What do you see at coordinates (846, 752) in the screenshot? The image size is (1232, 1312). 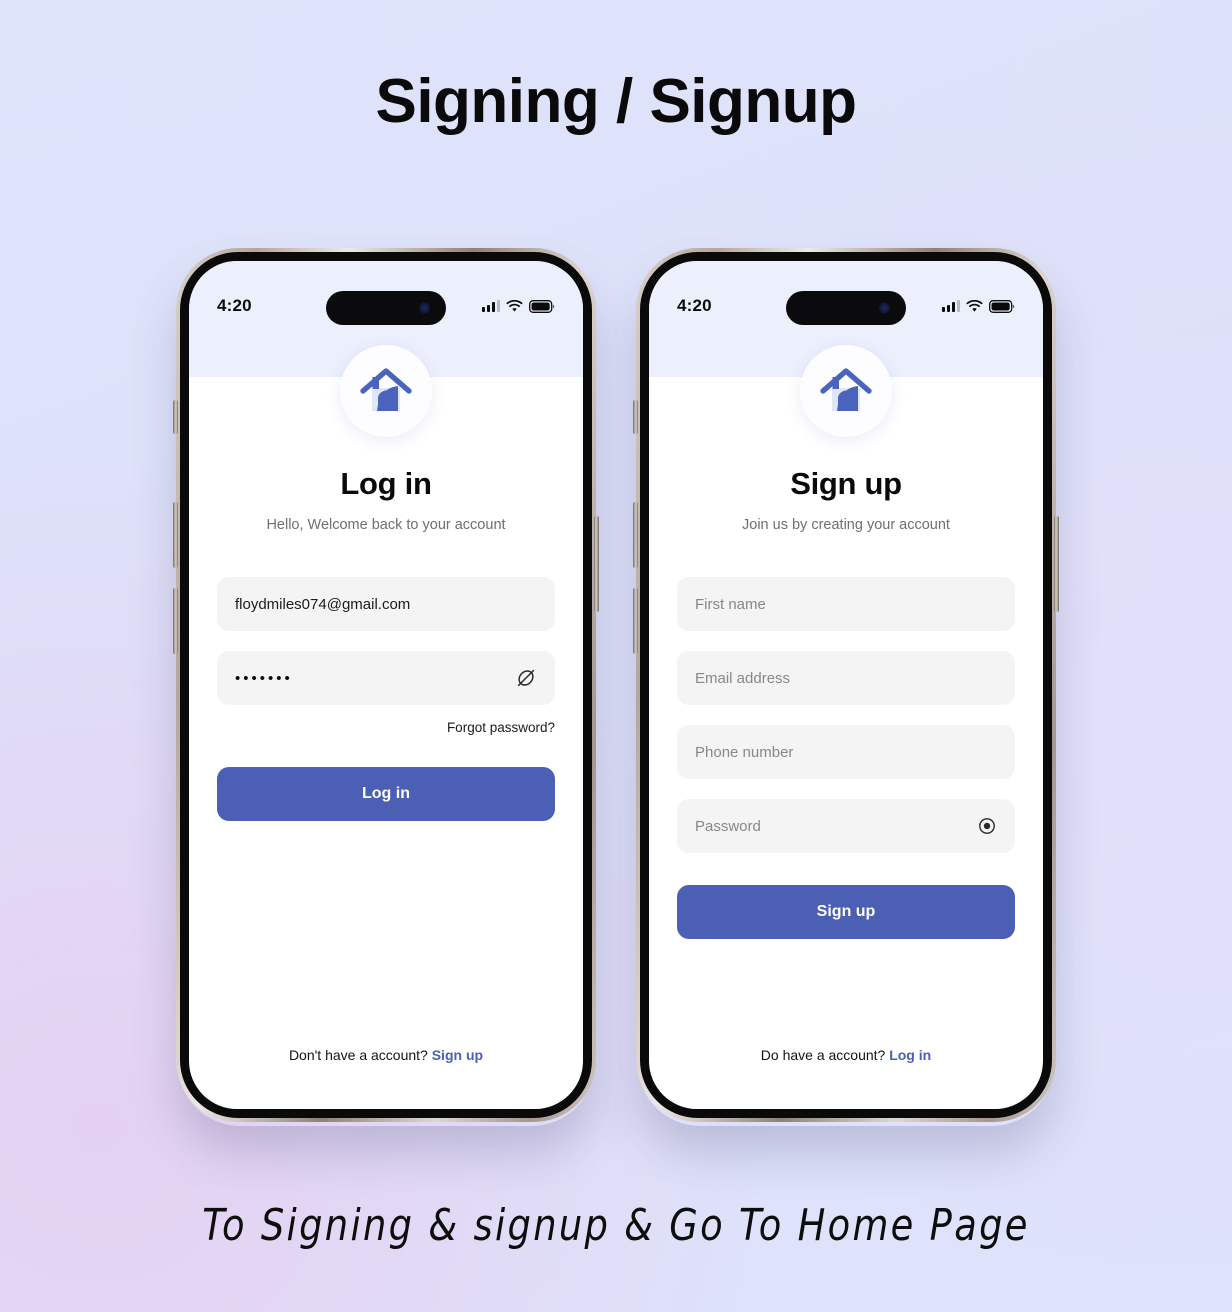 I see `phone-field: Phone number` at bounding box center [846, 752].